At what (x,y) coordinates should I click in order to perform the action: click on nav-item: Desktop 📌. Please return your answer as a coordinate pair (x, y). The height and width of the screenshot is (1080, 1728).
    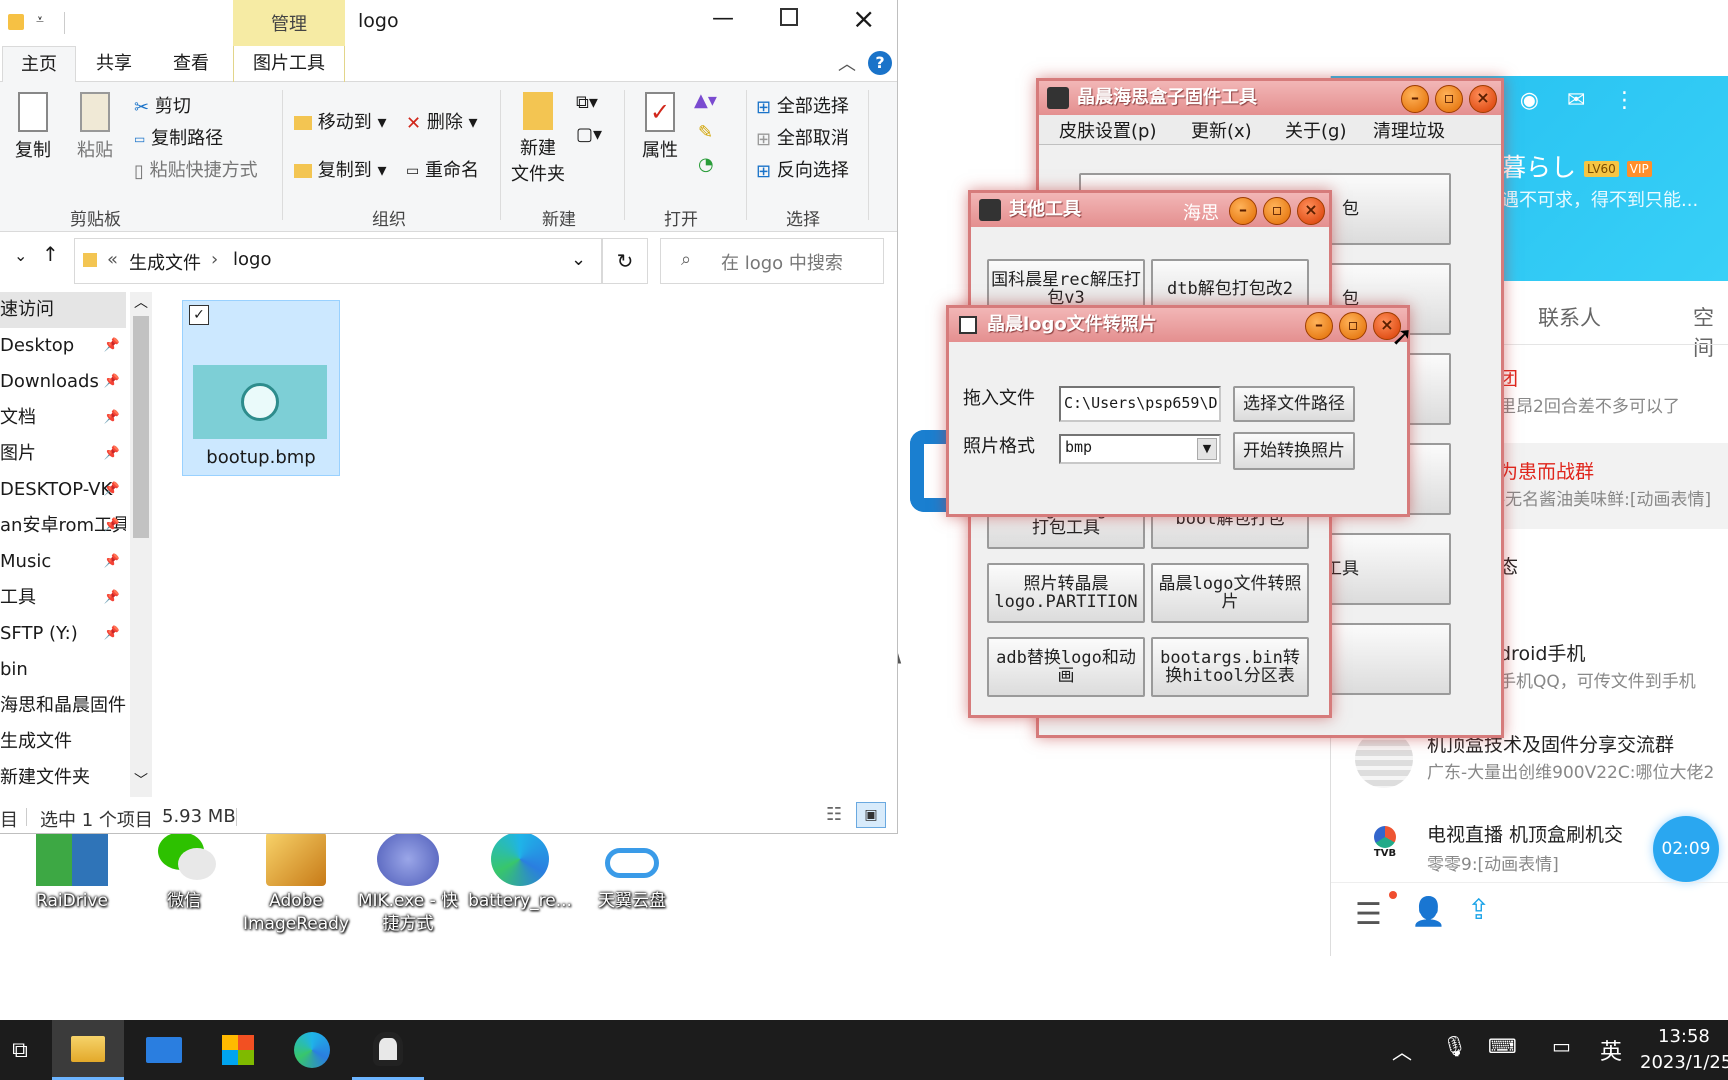
    Looking at the image, I should click on (63, 346).